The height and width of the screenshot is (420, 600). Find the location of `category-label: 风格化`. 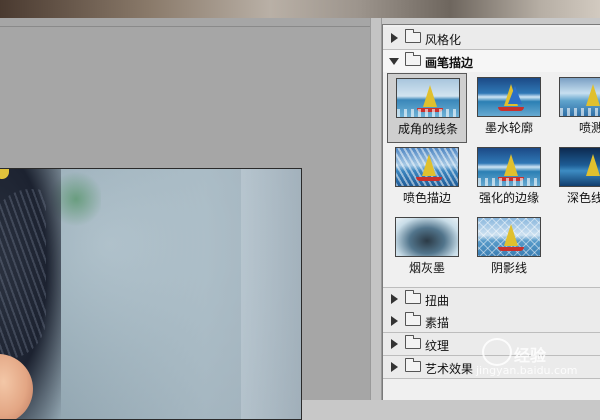

category-label: 风格化 is located at coordinates (443, 40).